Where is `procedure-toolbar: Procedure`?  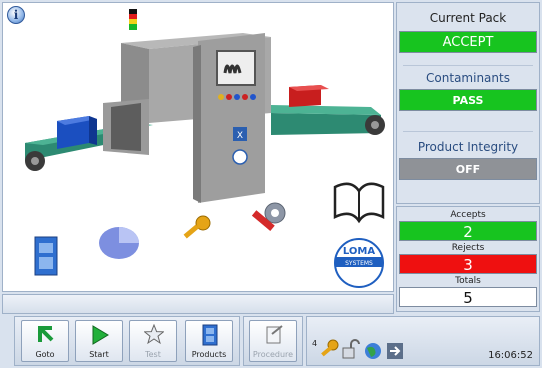
procedure-toolbar: Procedure is located at coordinates (273, 341).